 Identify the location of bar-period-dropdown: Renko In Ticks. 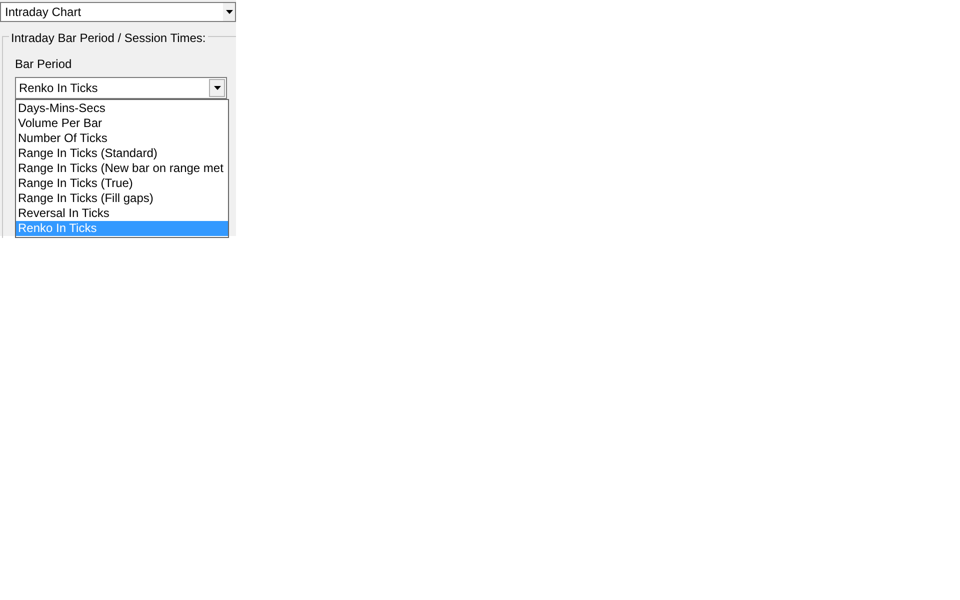
(121, 88).